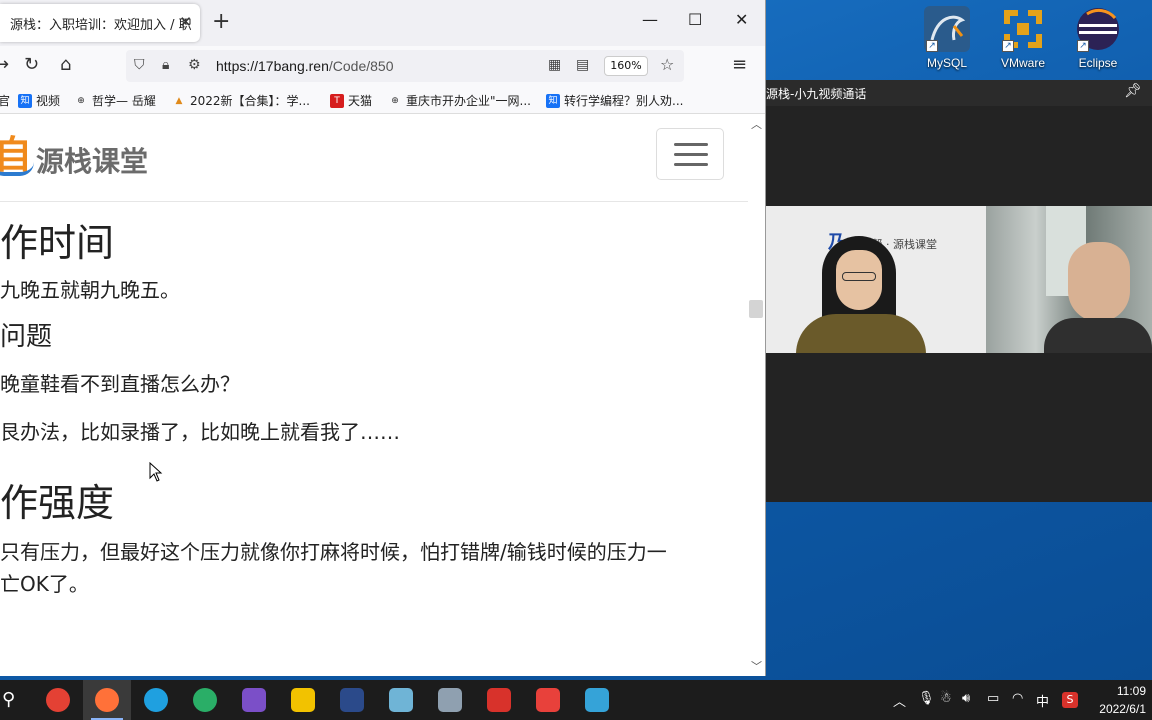 This screenshot has width=1152, height=720. Describe the element at coordinates (57, 243) in the screenshot. I see `heading-work-time: 作时间` at that location.